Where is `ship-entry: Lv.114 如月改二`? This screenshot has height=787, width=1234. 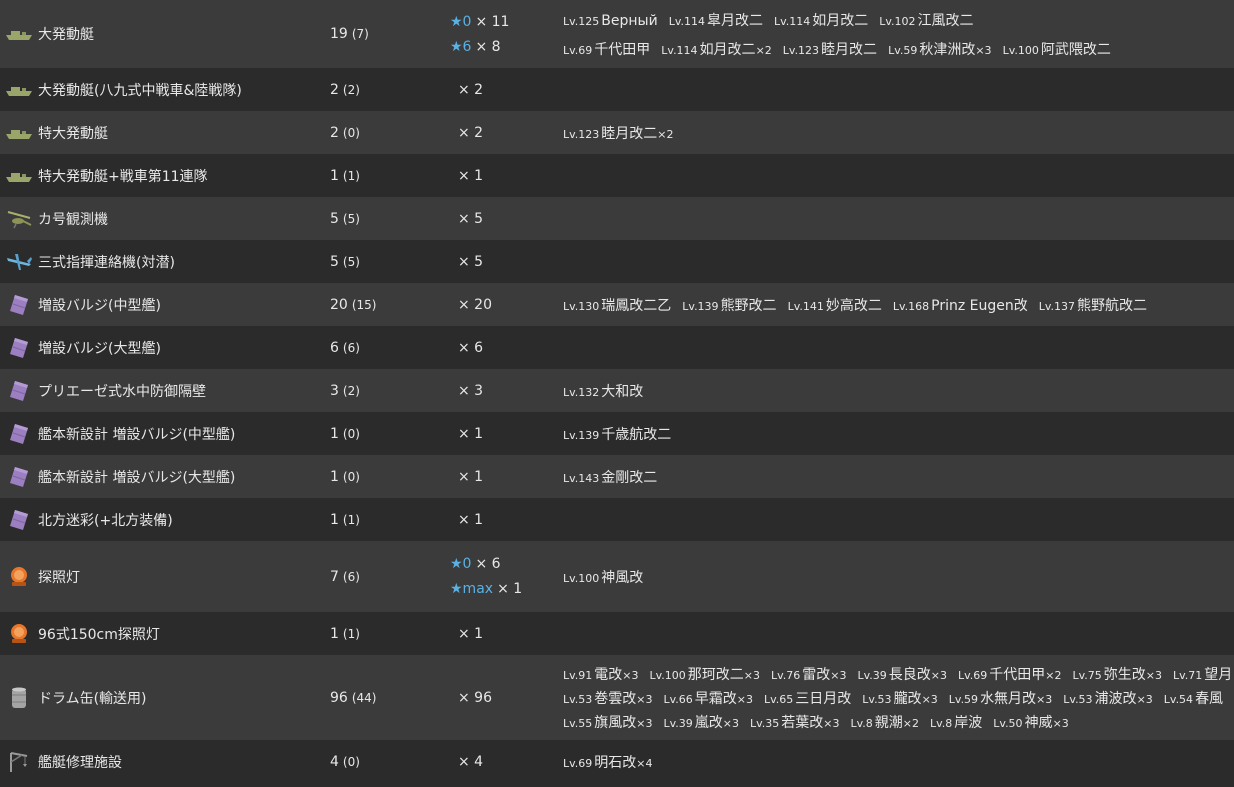 ship-entry: Lv.114 如月改二 is located at coordinates (821, 20).